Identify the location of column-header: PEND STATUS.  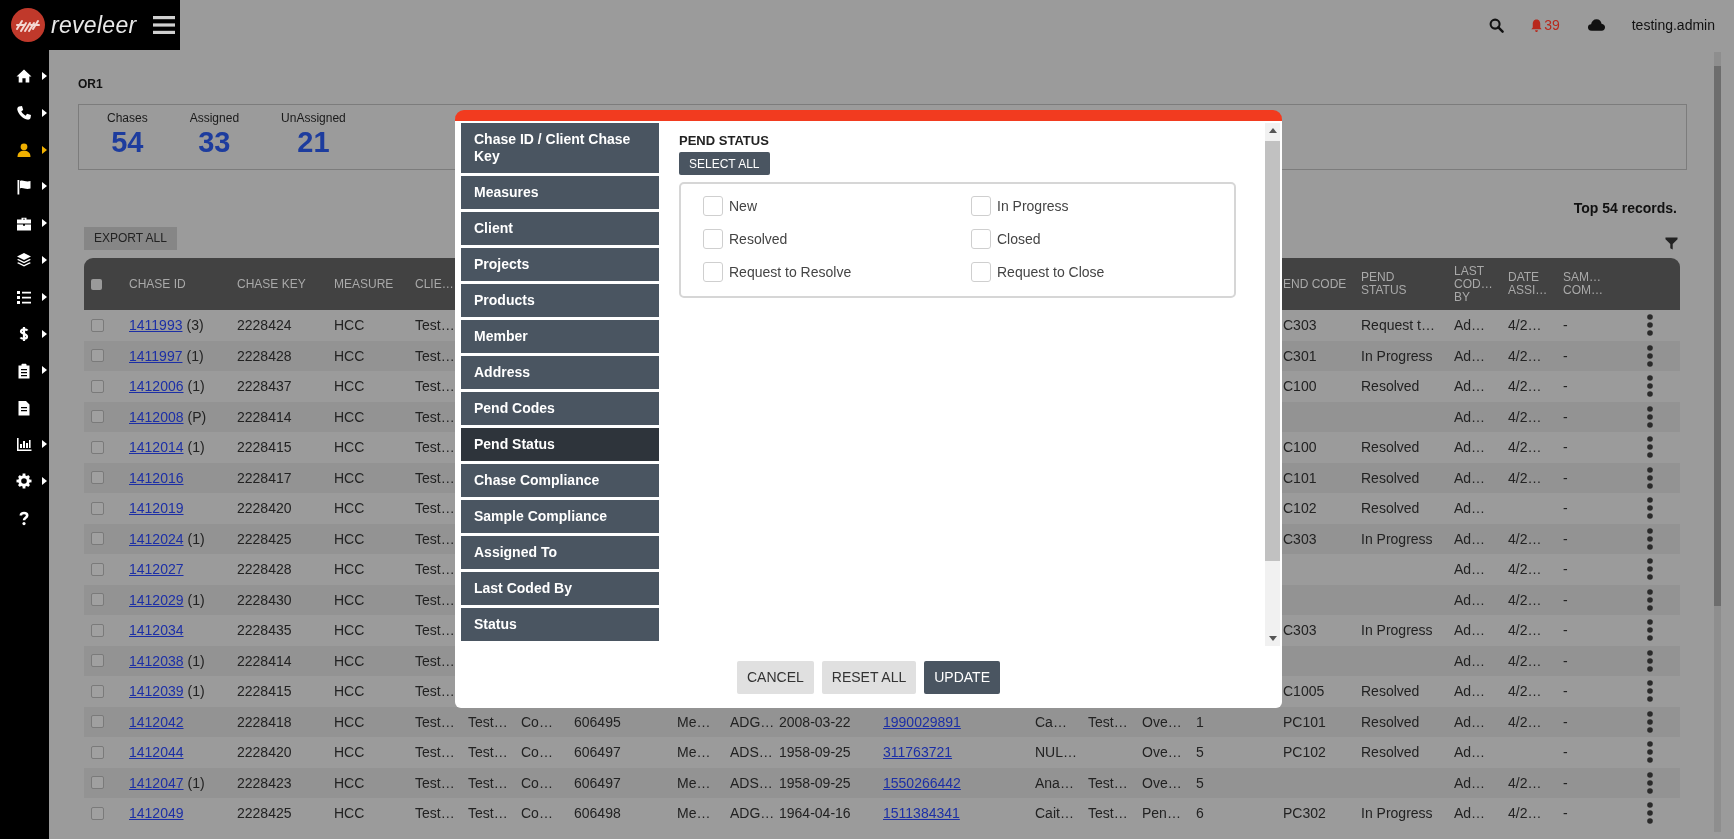
(1384, 284).